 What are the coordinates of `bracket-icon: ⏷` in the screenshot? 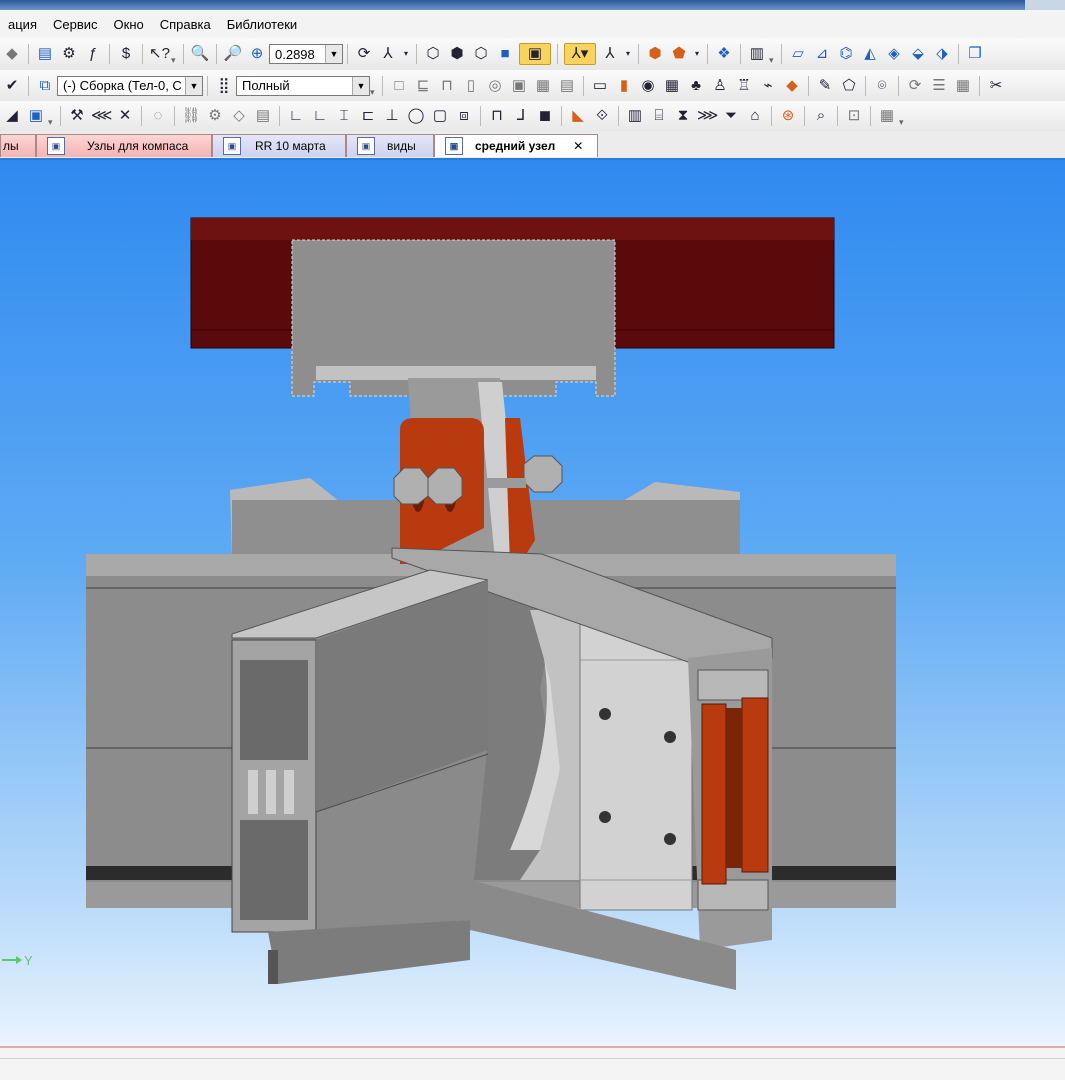 It's located at (731, 116).